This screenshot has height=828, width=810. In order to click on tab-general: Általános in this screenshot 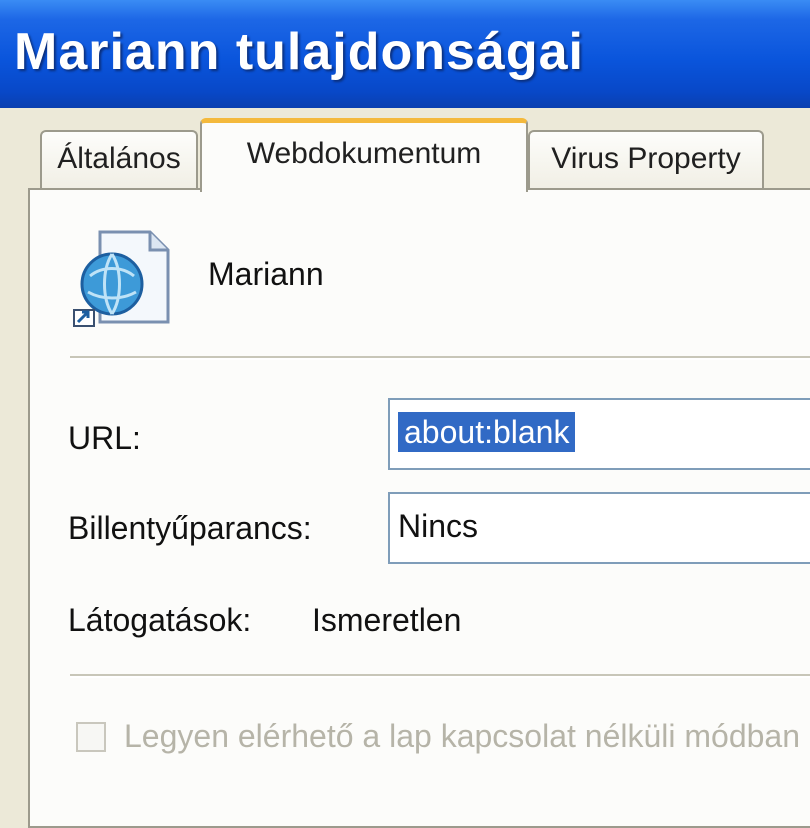, I will do `click(119, 159)`.